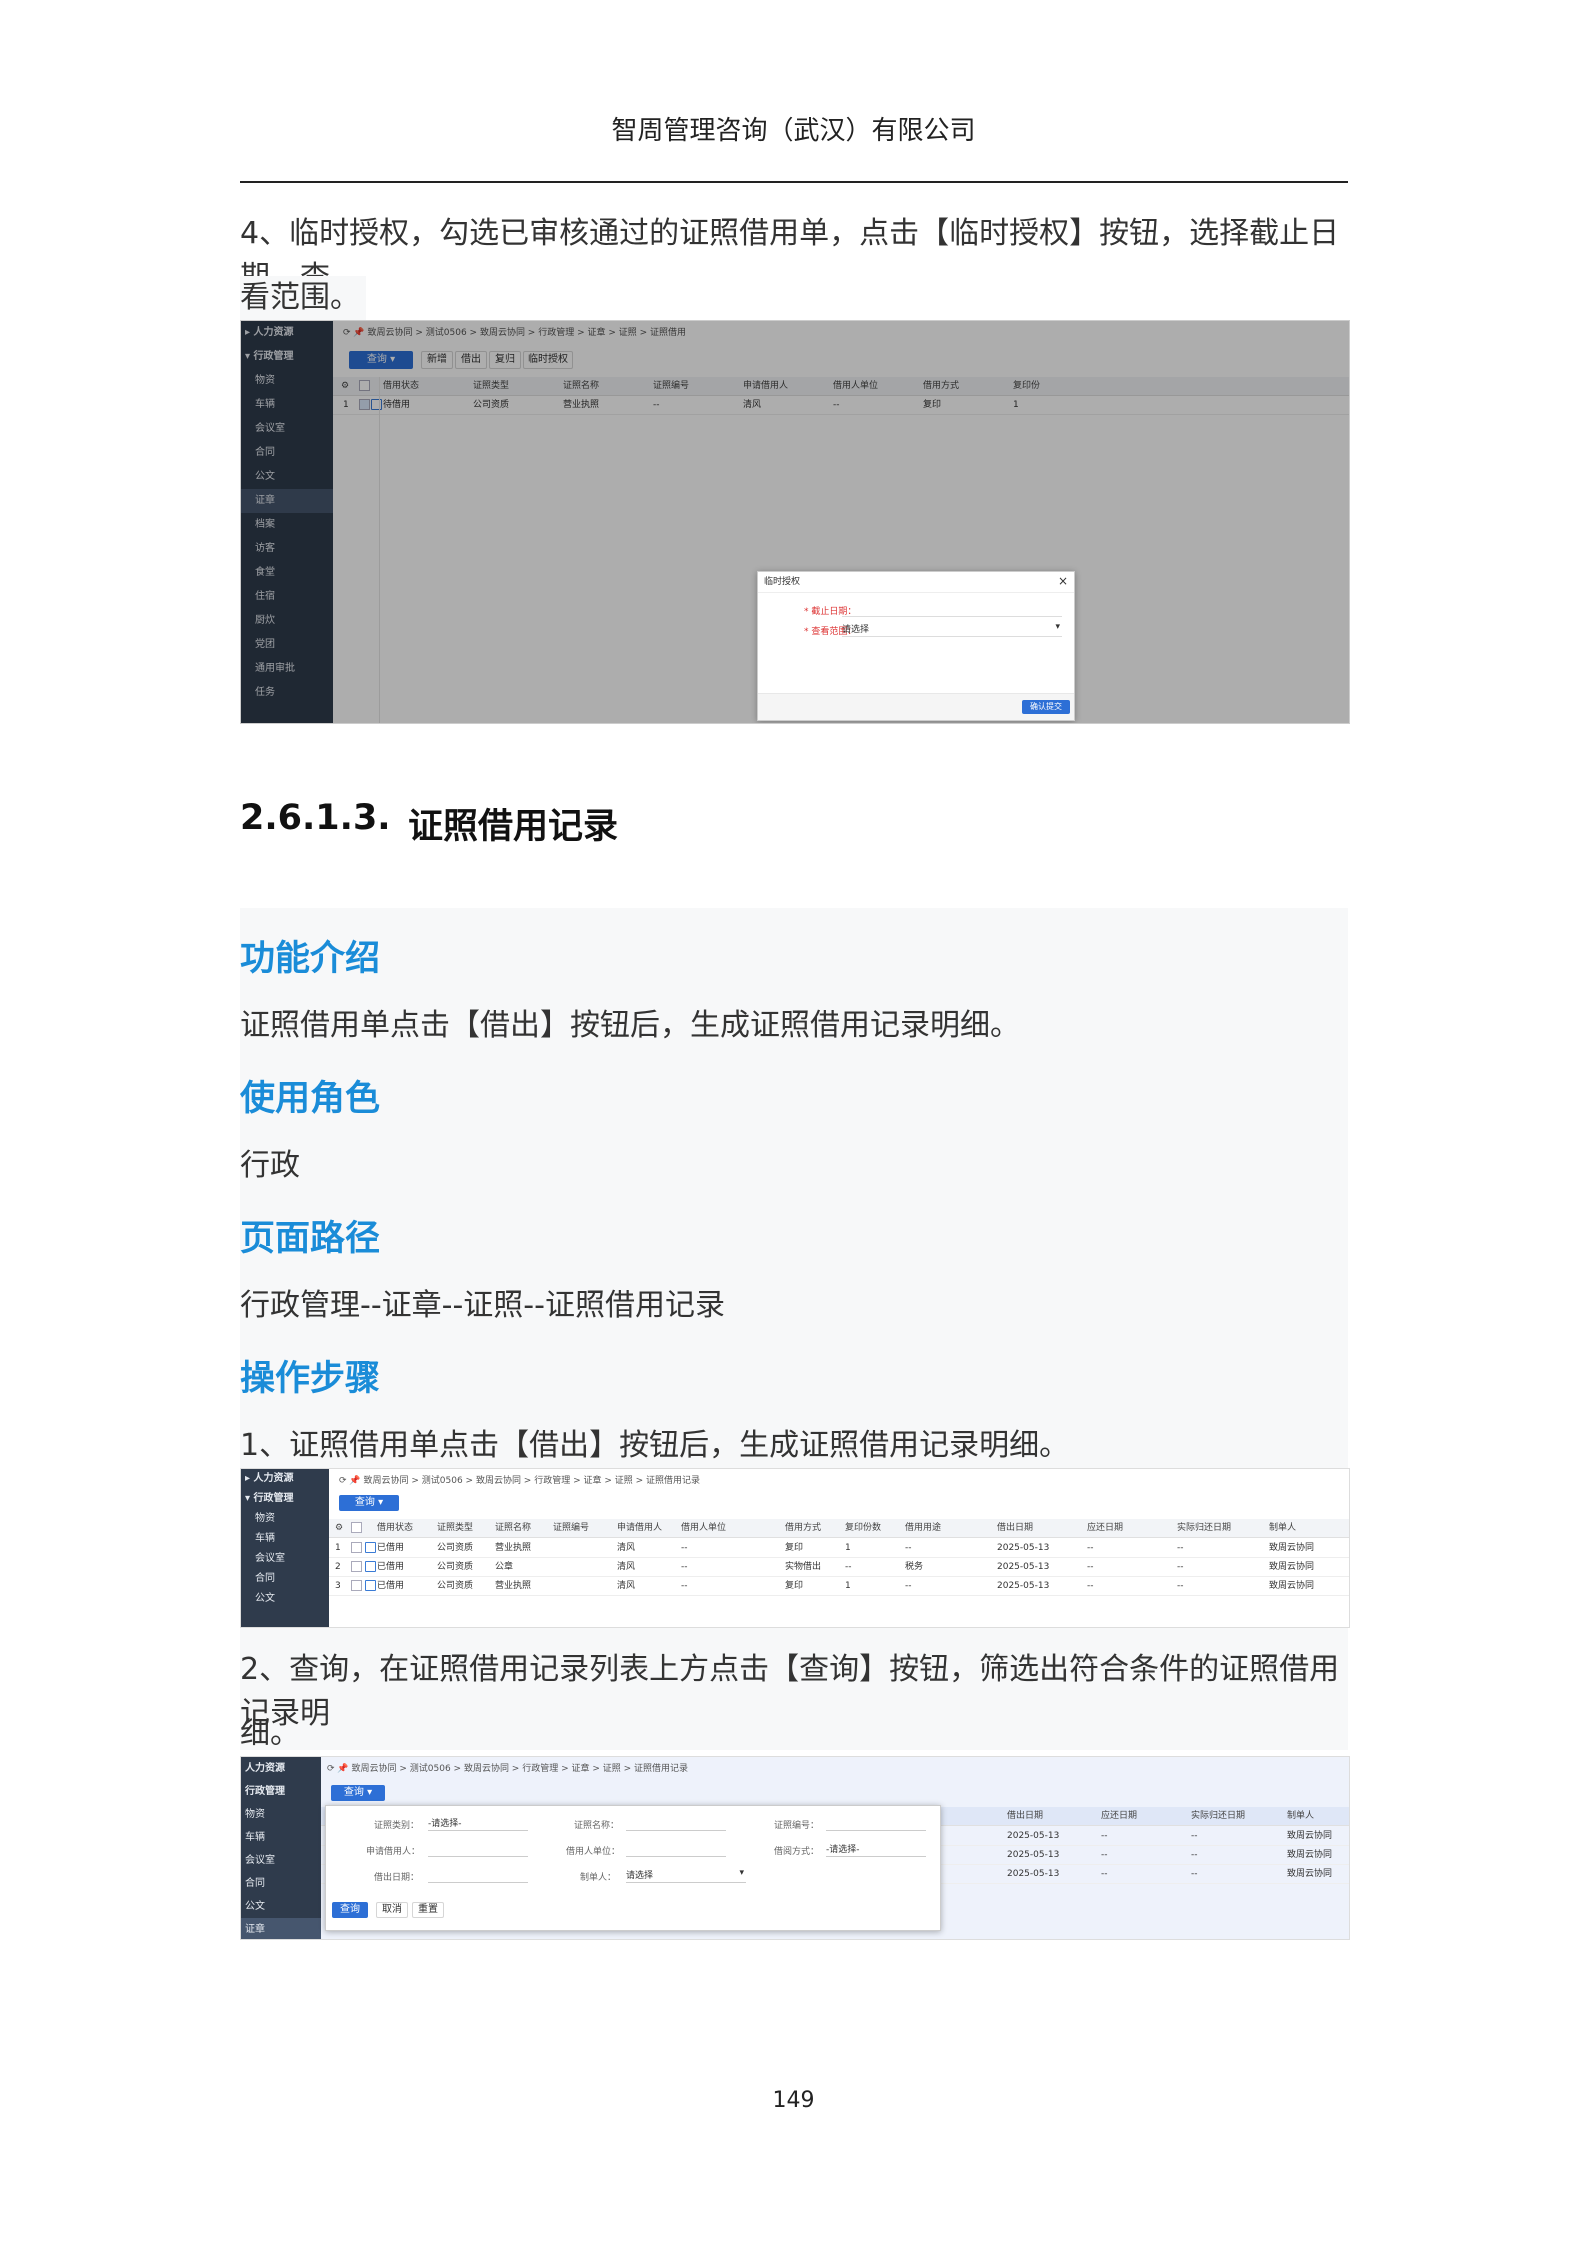 Image resolution: width=1587 pixels, height=2245 pixels. What do you see at coordinates (310, 1379) in the screenshot?
I see `steps-heading: 操作步骤` at bounding box center [310, 1379].